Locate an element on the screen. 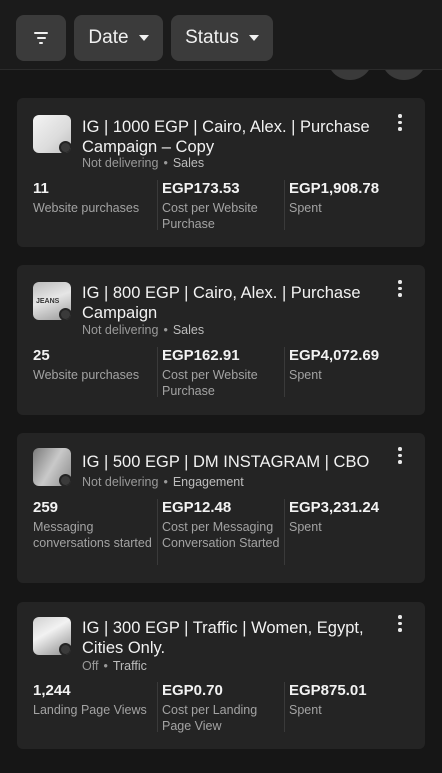 Image resolution: width=442 pixels, height=773 pixels. cost-value: EGP12.48 is located at coordinates (197, 507).